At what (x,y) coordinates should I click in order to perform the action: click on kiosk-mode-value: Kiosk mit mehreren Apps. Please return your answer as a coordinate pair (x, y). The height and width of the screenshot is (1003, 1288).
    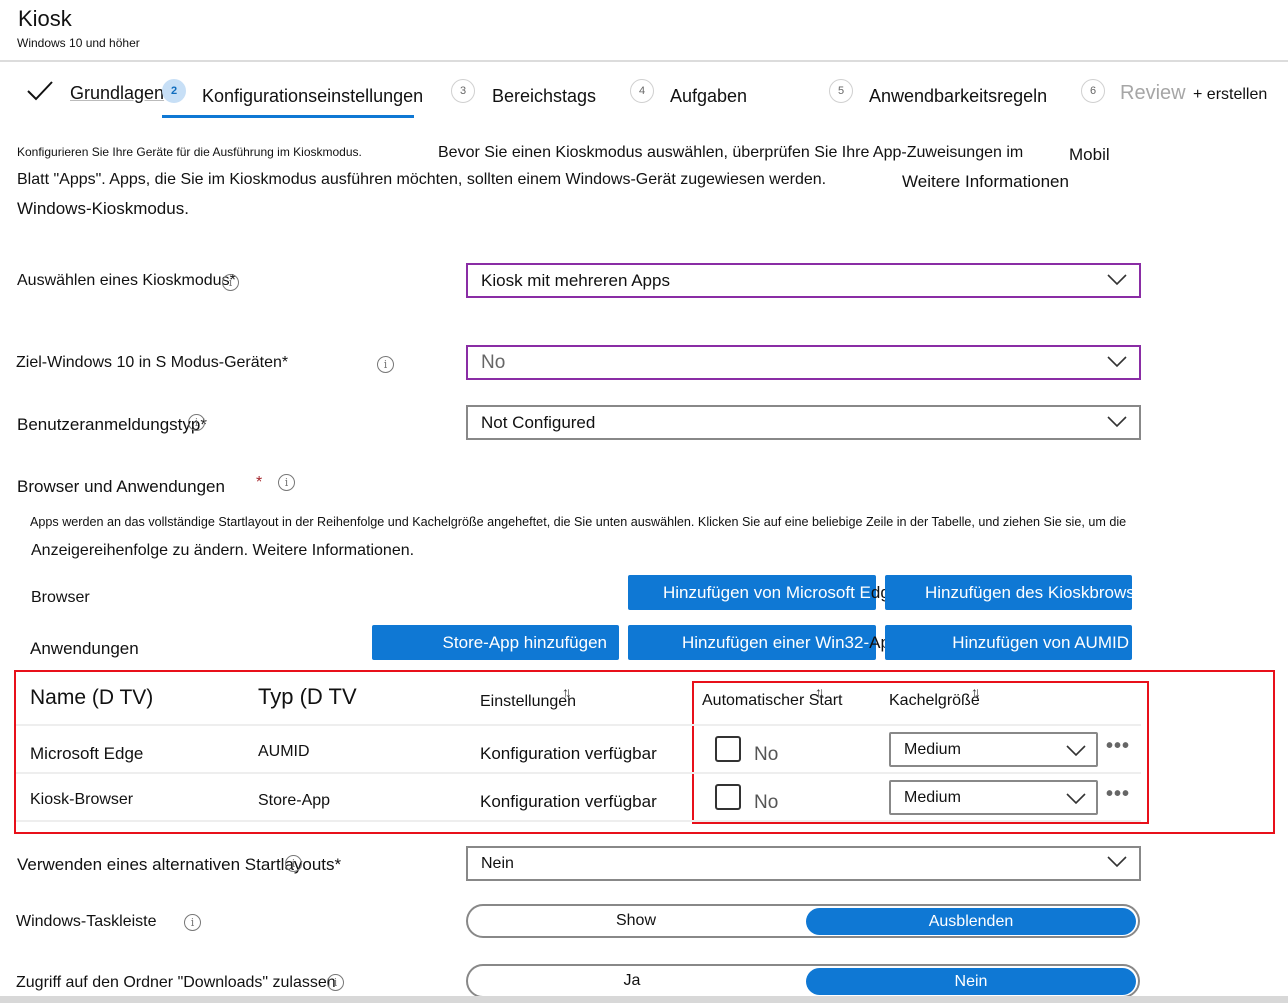
    Looking at the image, I should click on (575, 280).